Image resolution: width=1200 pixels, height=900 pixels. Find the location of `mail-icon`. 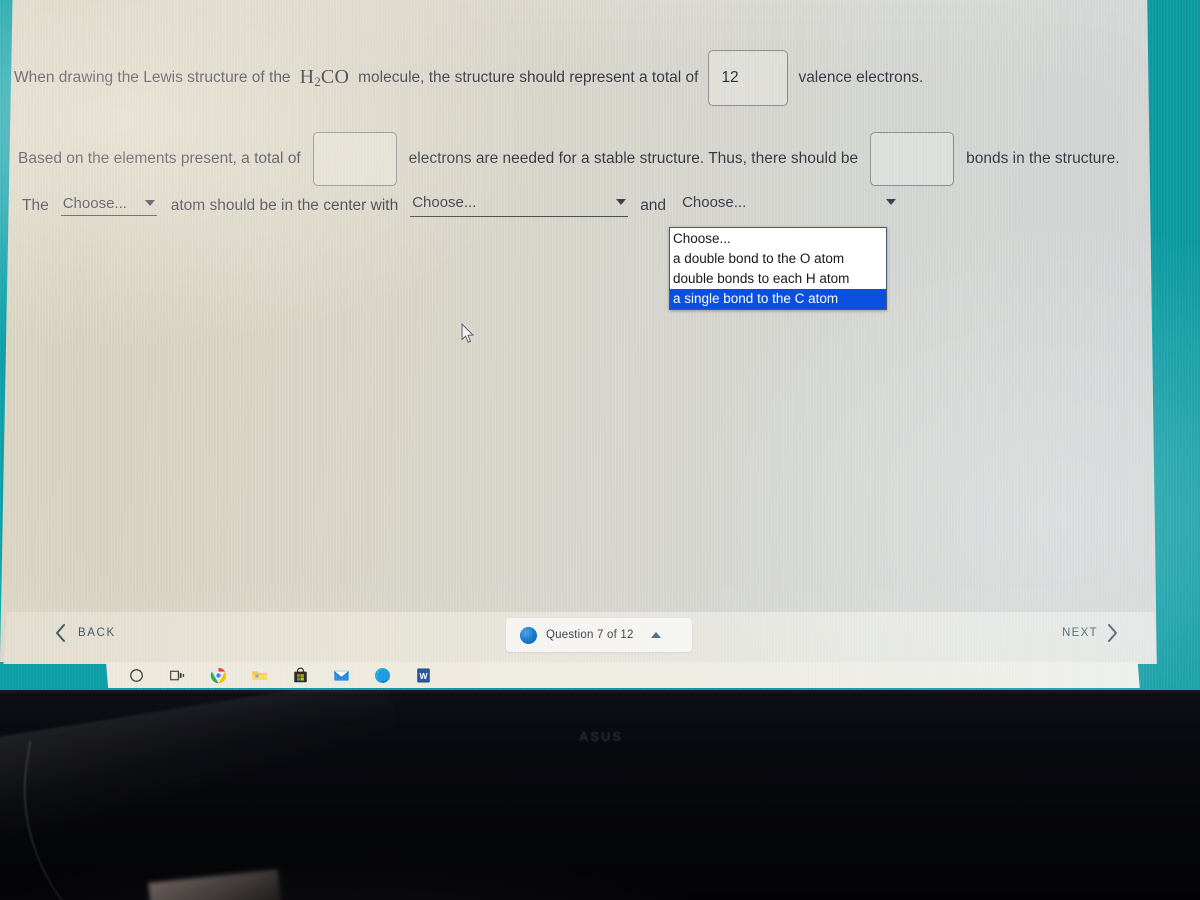

mail-icon is located at coordinates (341, 675).